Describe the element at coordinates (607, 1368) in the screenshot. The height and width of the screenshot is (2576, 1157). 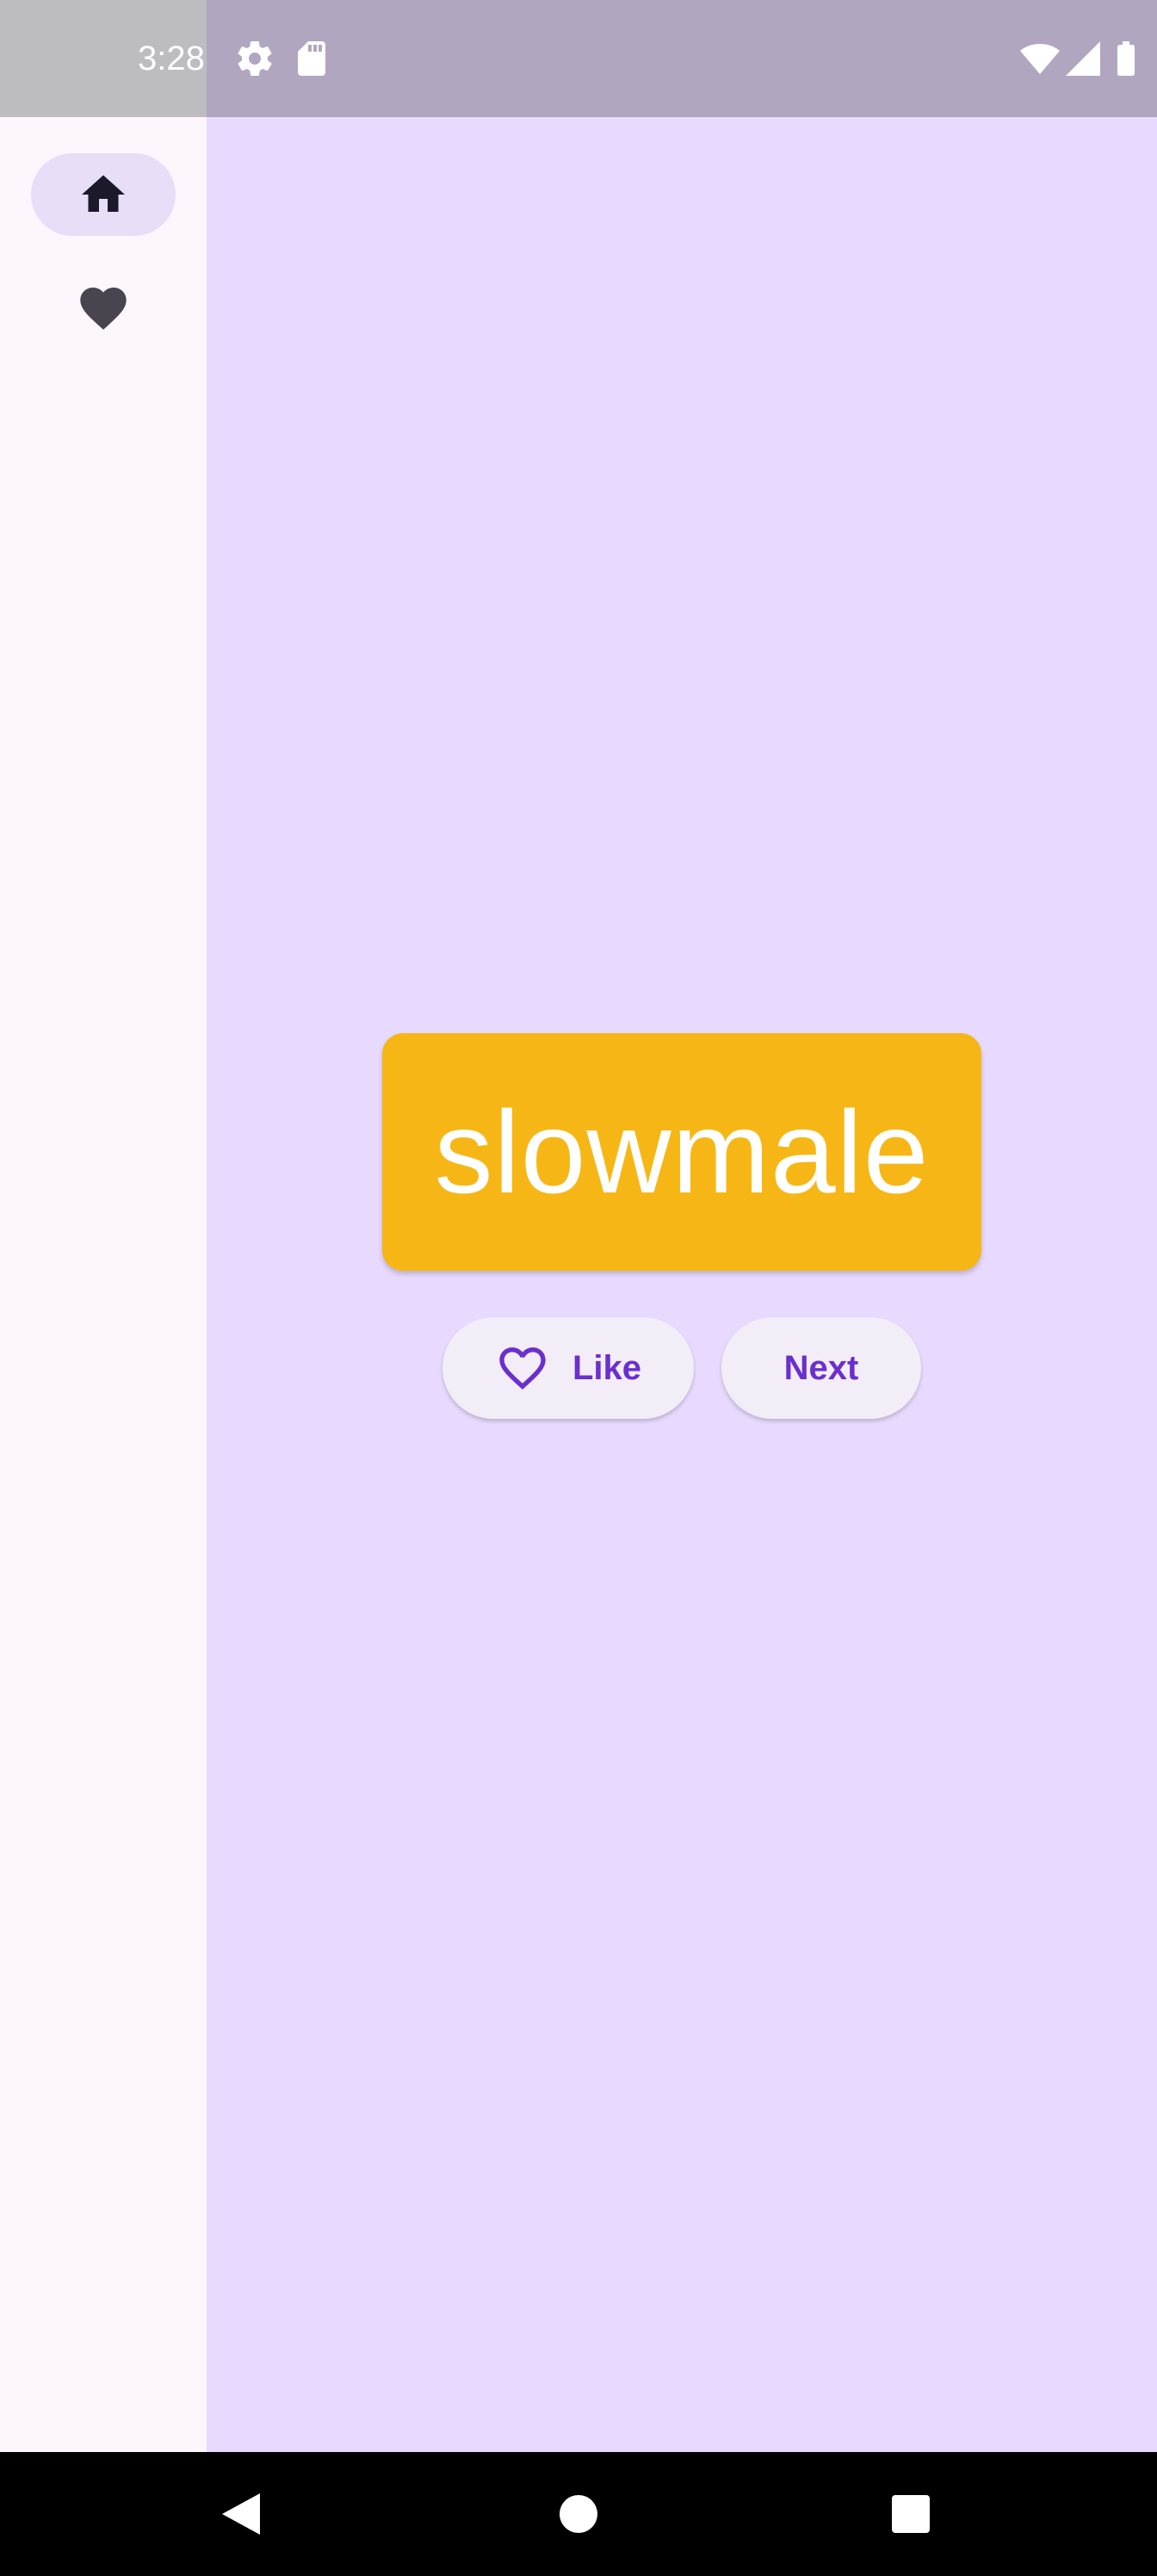
I see `like-button-label: Like` at that location.